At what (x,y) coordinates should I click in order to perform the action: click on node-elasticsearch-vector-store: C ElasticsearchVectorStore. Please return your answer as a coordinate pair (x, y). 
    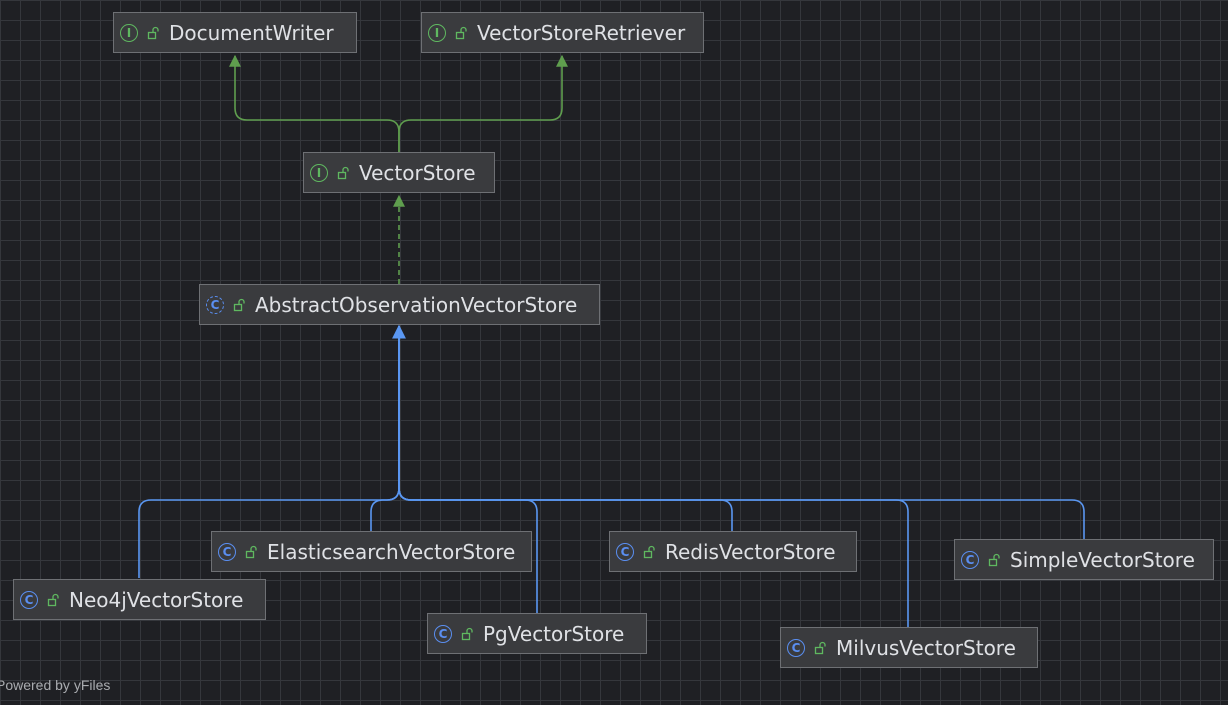
    Looking at the image, I should click on (371, 551).